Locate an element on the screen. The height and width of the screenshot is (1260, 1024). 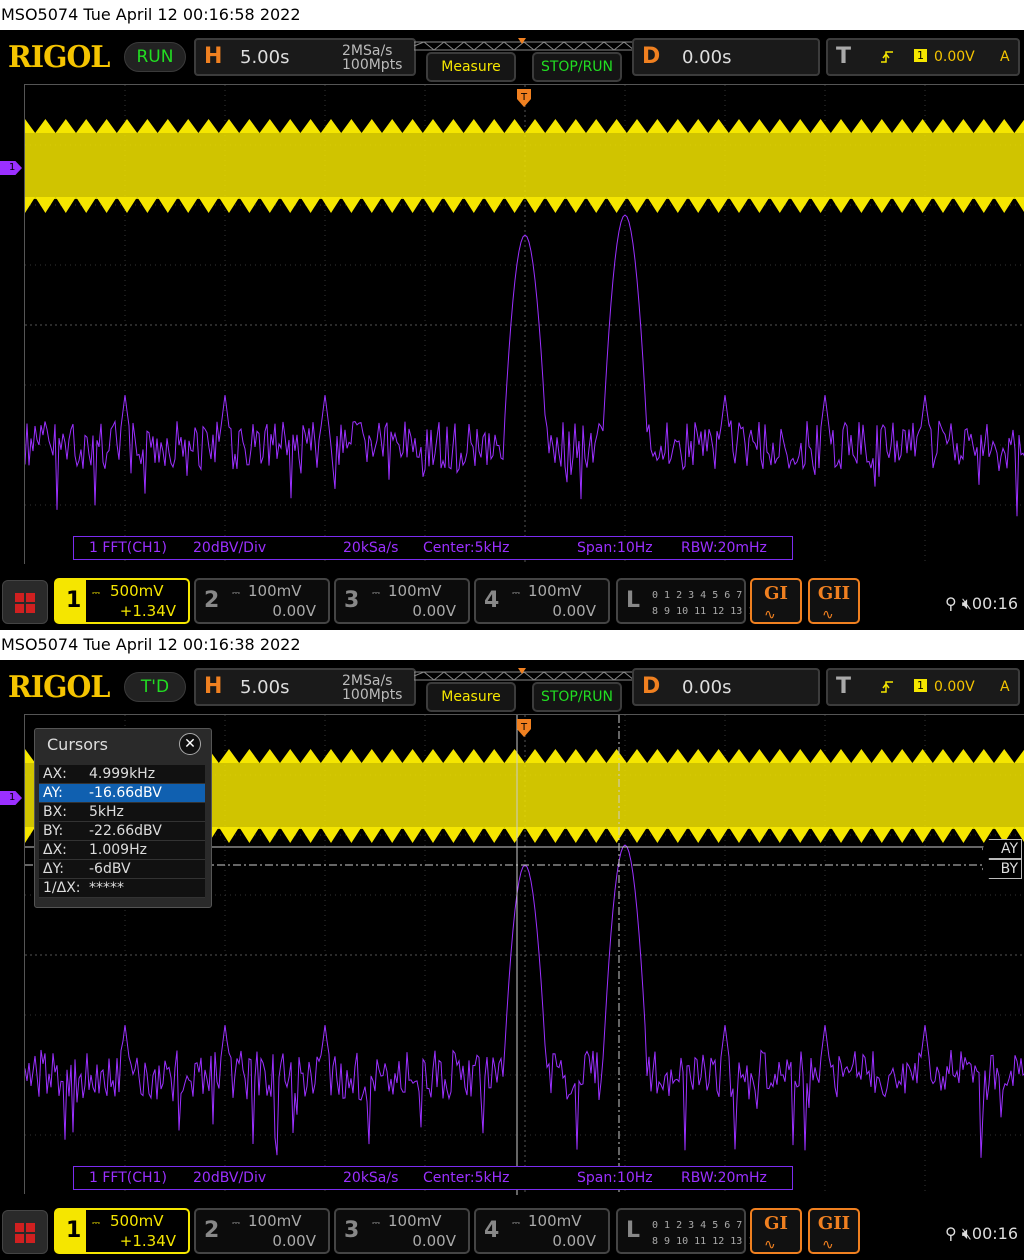
cursor-row: AY: -16.66dBV is located at coordinates (122, 793).